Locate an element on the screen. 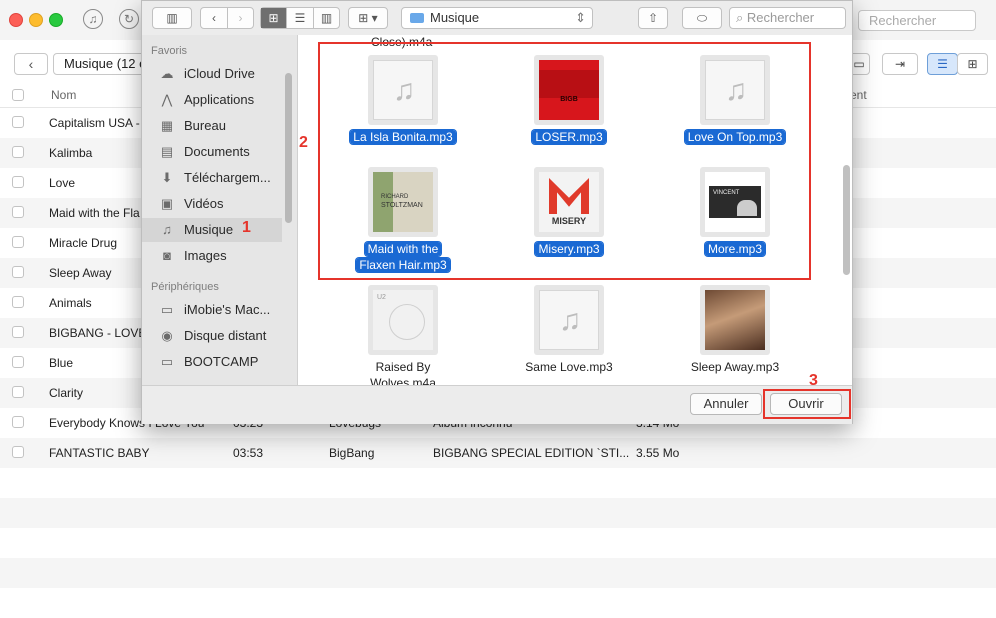 This screenshot has width=996, height=618. sidebar-item-6: ♫ Musique is located at coordinates (212, 230).